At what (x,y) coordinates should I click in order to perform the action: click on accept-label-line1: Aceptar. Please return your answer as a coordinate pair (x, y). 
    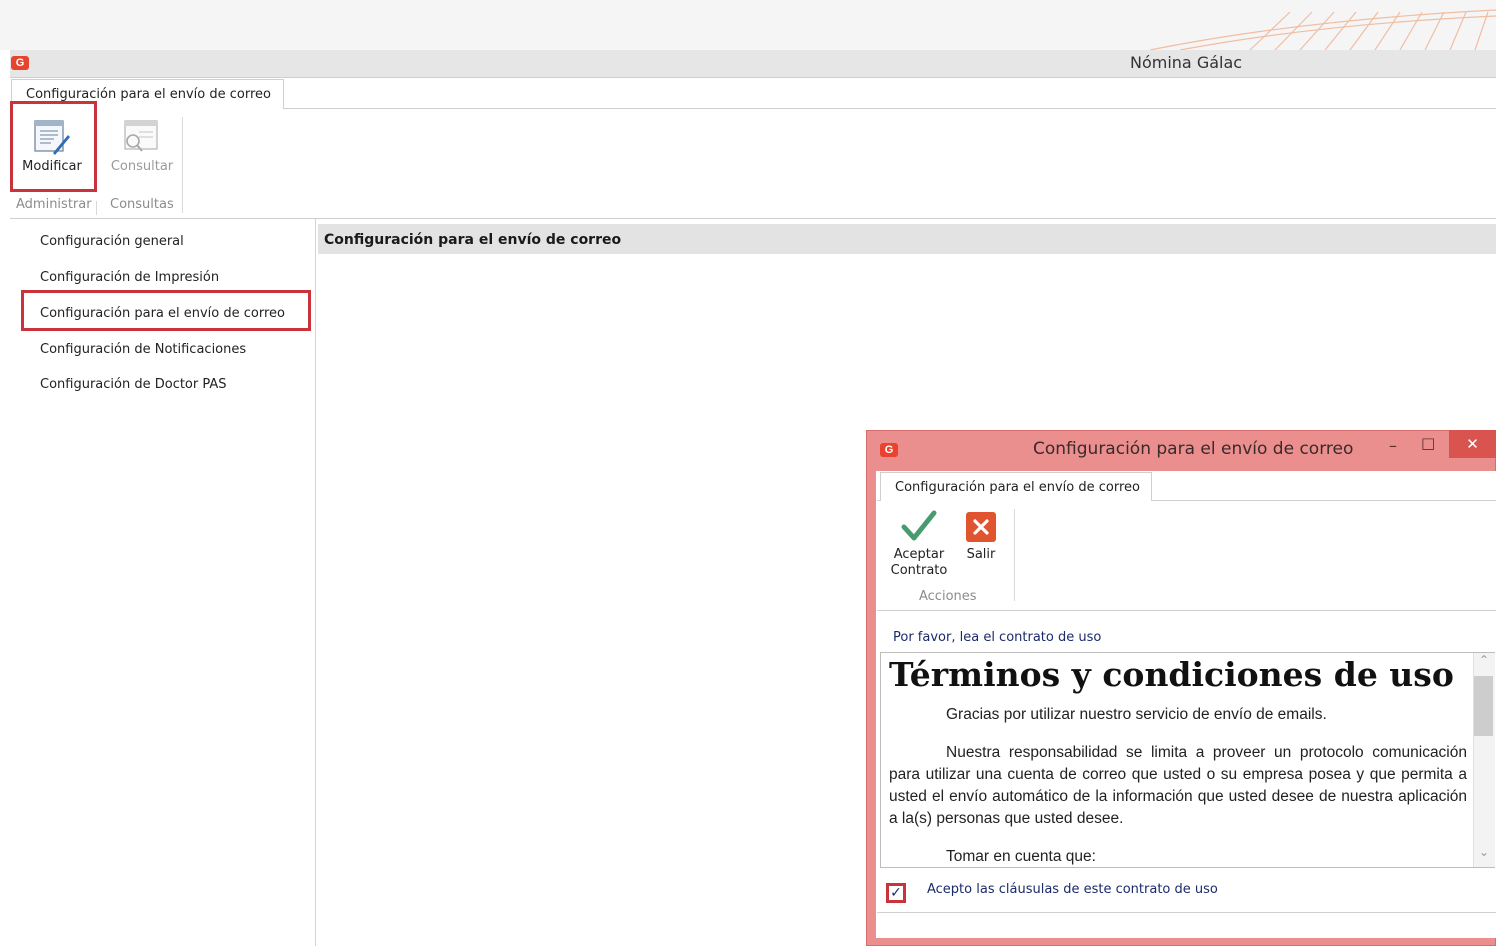
    Looking at the image, I should click on (919, 554).